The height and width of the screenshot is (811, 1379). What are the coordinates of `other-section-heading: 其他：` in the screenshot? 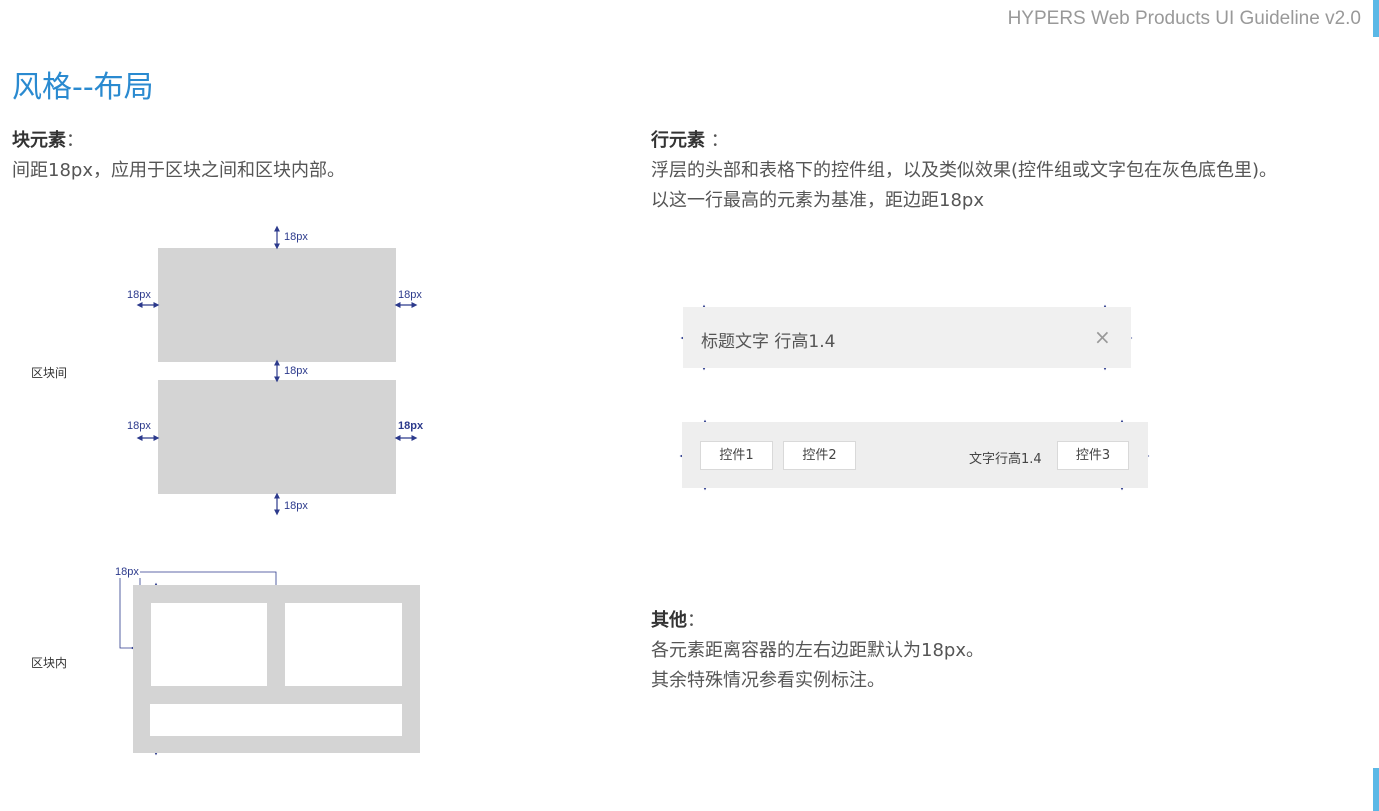 It's located at (678, 619).